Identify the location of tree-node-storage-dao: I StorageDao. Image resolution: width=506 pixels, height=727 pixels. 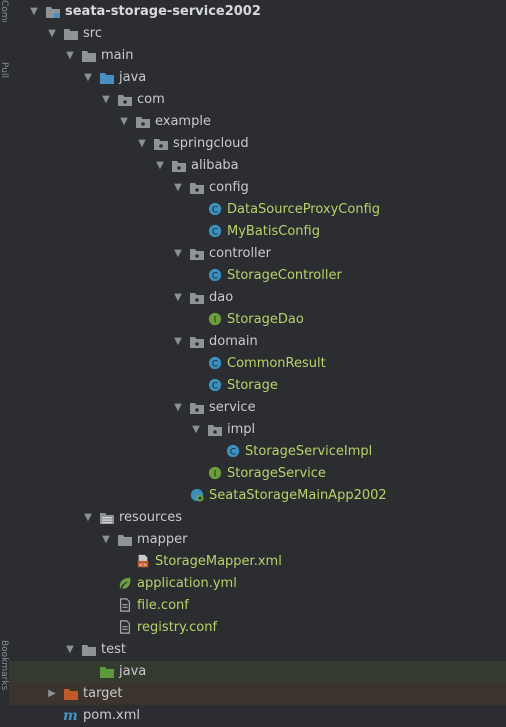
(257, 320).